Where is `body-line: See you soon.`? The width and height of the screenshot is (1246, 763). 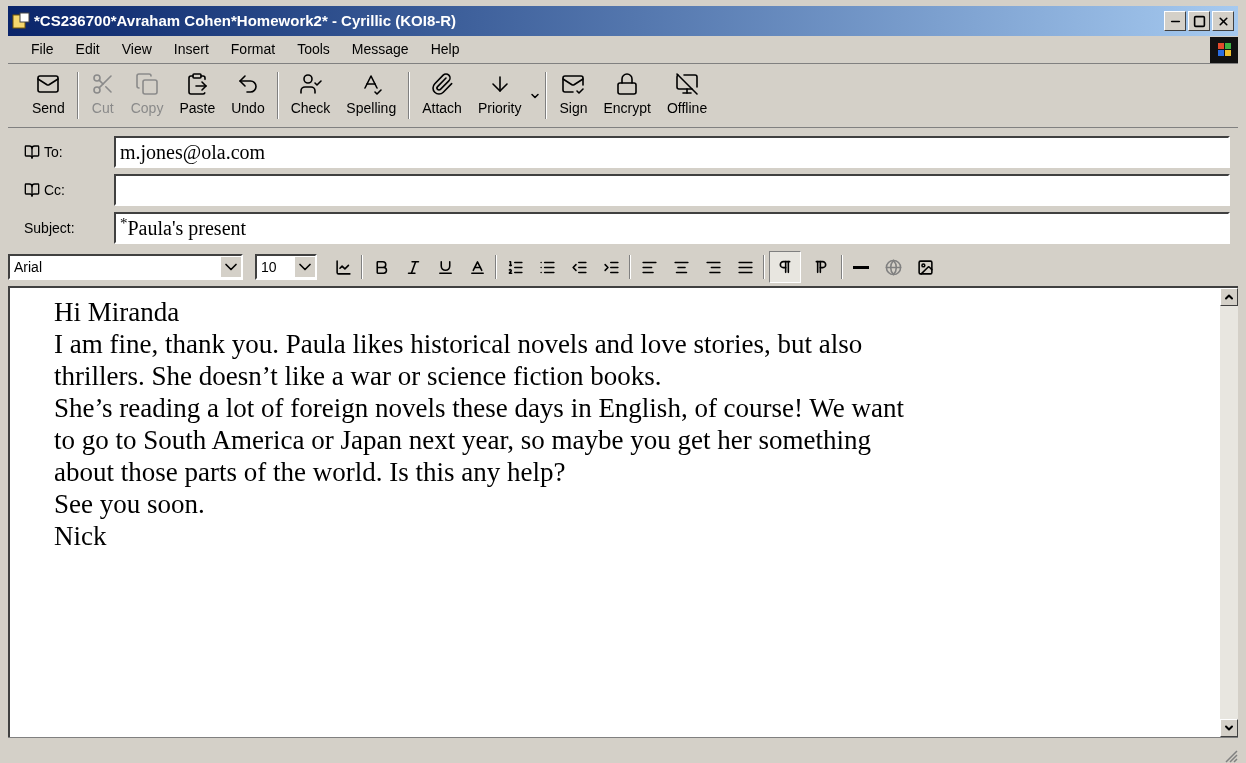
body-line: See you soon. is located at coordinates (129, 504).